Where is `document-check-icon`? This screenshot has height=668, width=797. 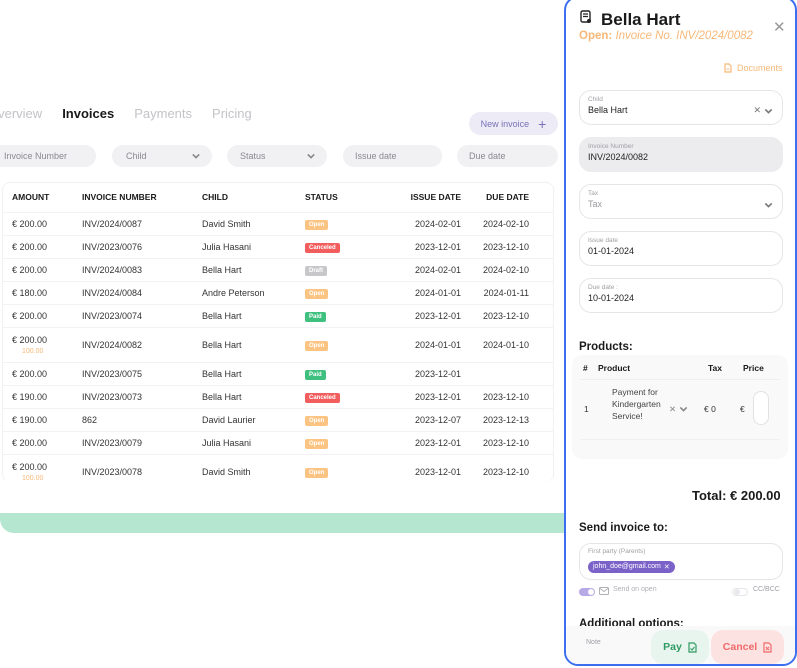 document-check-icon is located at coordinates (692, 647).